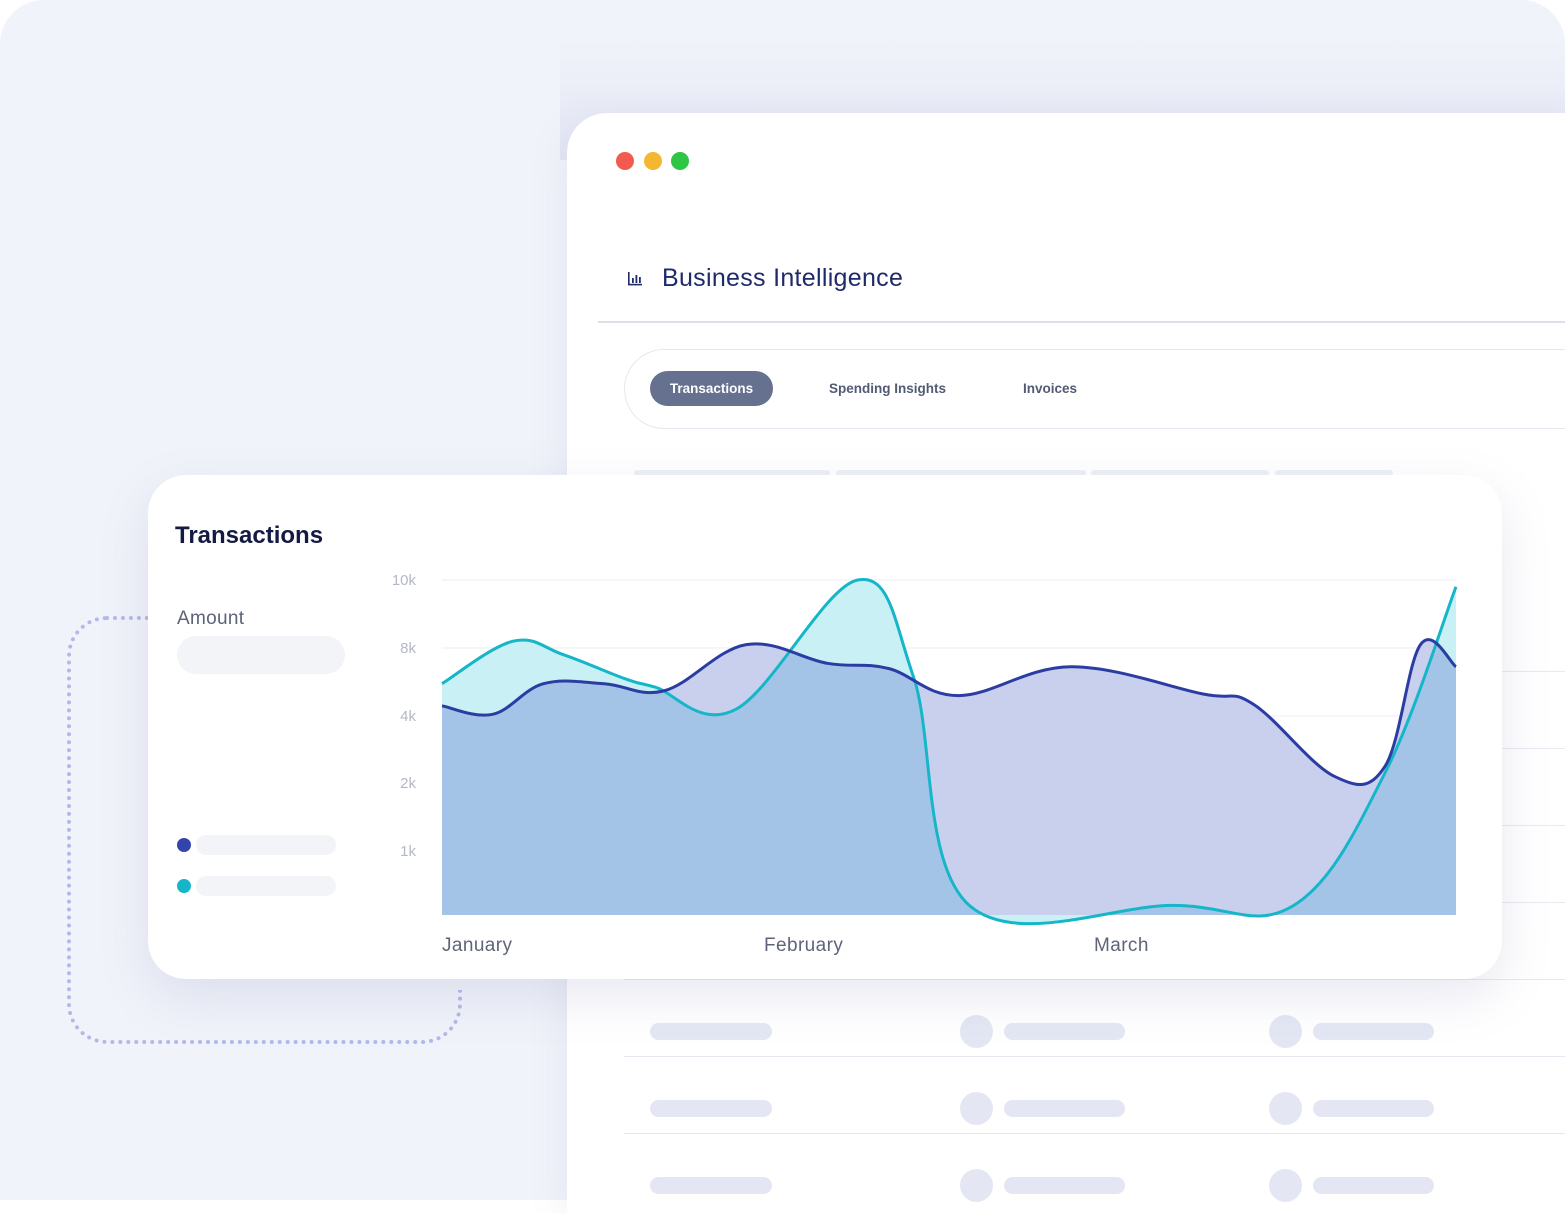 This screenshot has width=1565, height=1213. I want to click on x-tick-label: March, so click(1121, 945).